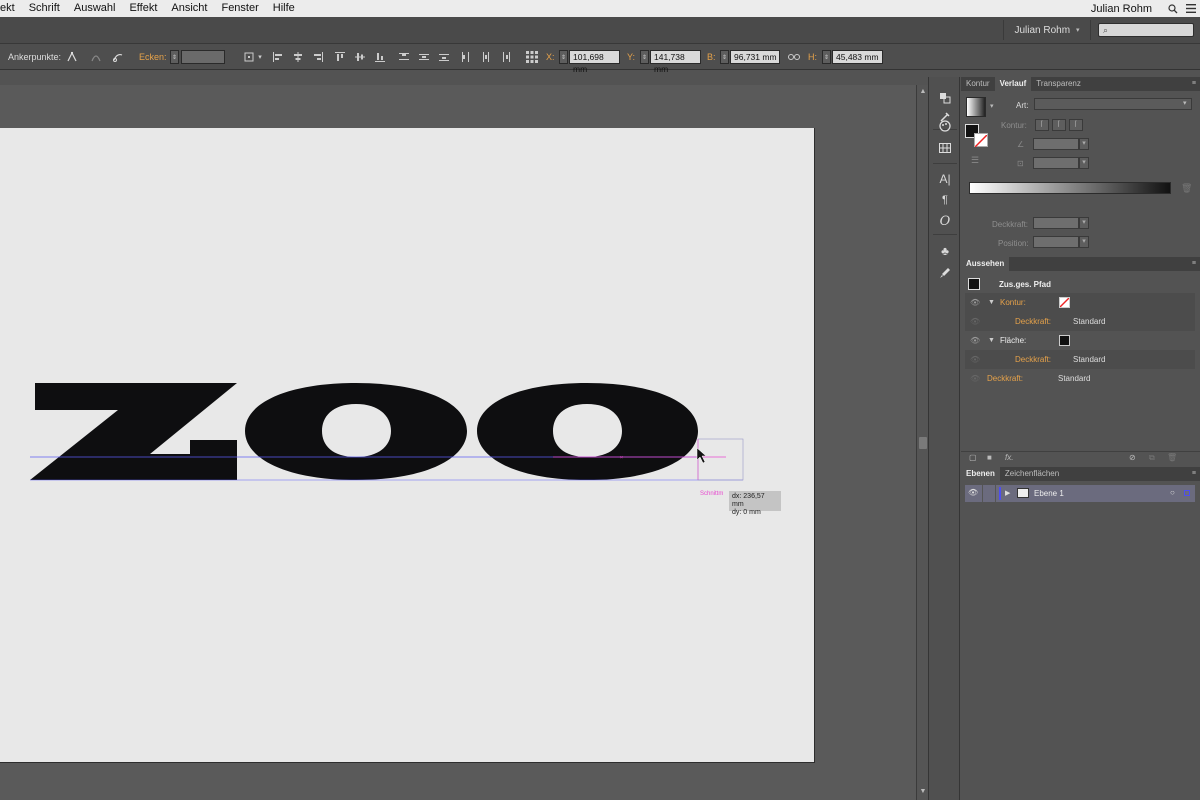 This screenshot has width=1200, height=800. I want to click on tab-zeichenflaechen: Zeichenflächen, so click(1032, 474).